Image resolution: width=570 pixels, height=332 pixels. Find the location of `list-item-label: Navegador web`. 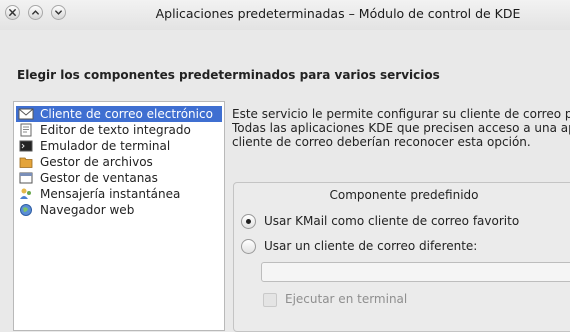

list-item-label: Navegador web is located at coordinates (87, 210).